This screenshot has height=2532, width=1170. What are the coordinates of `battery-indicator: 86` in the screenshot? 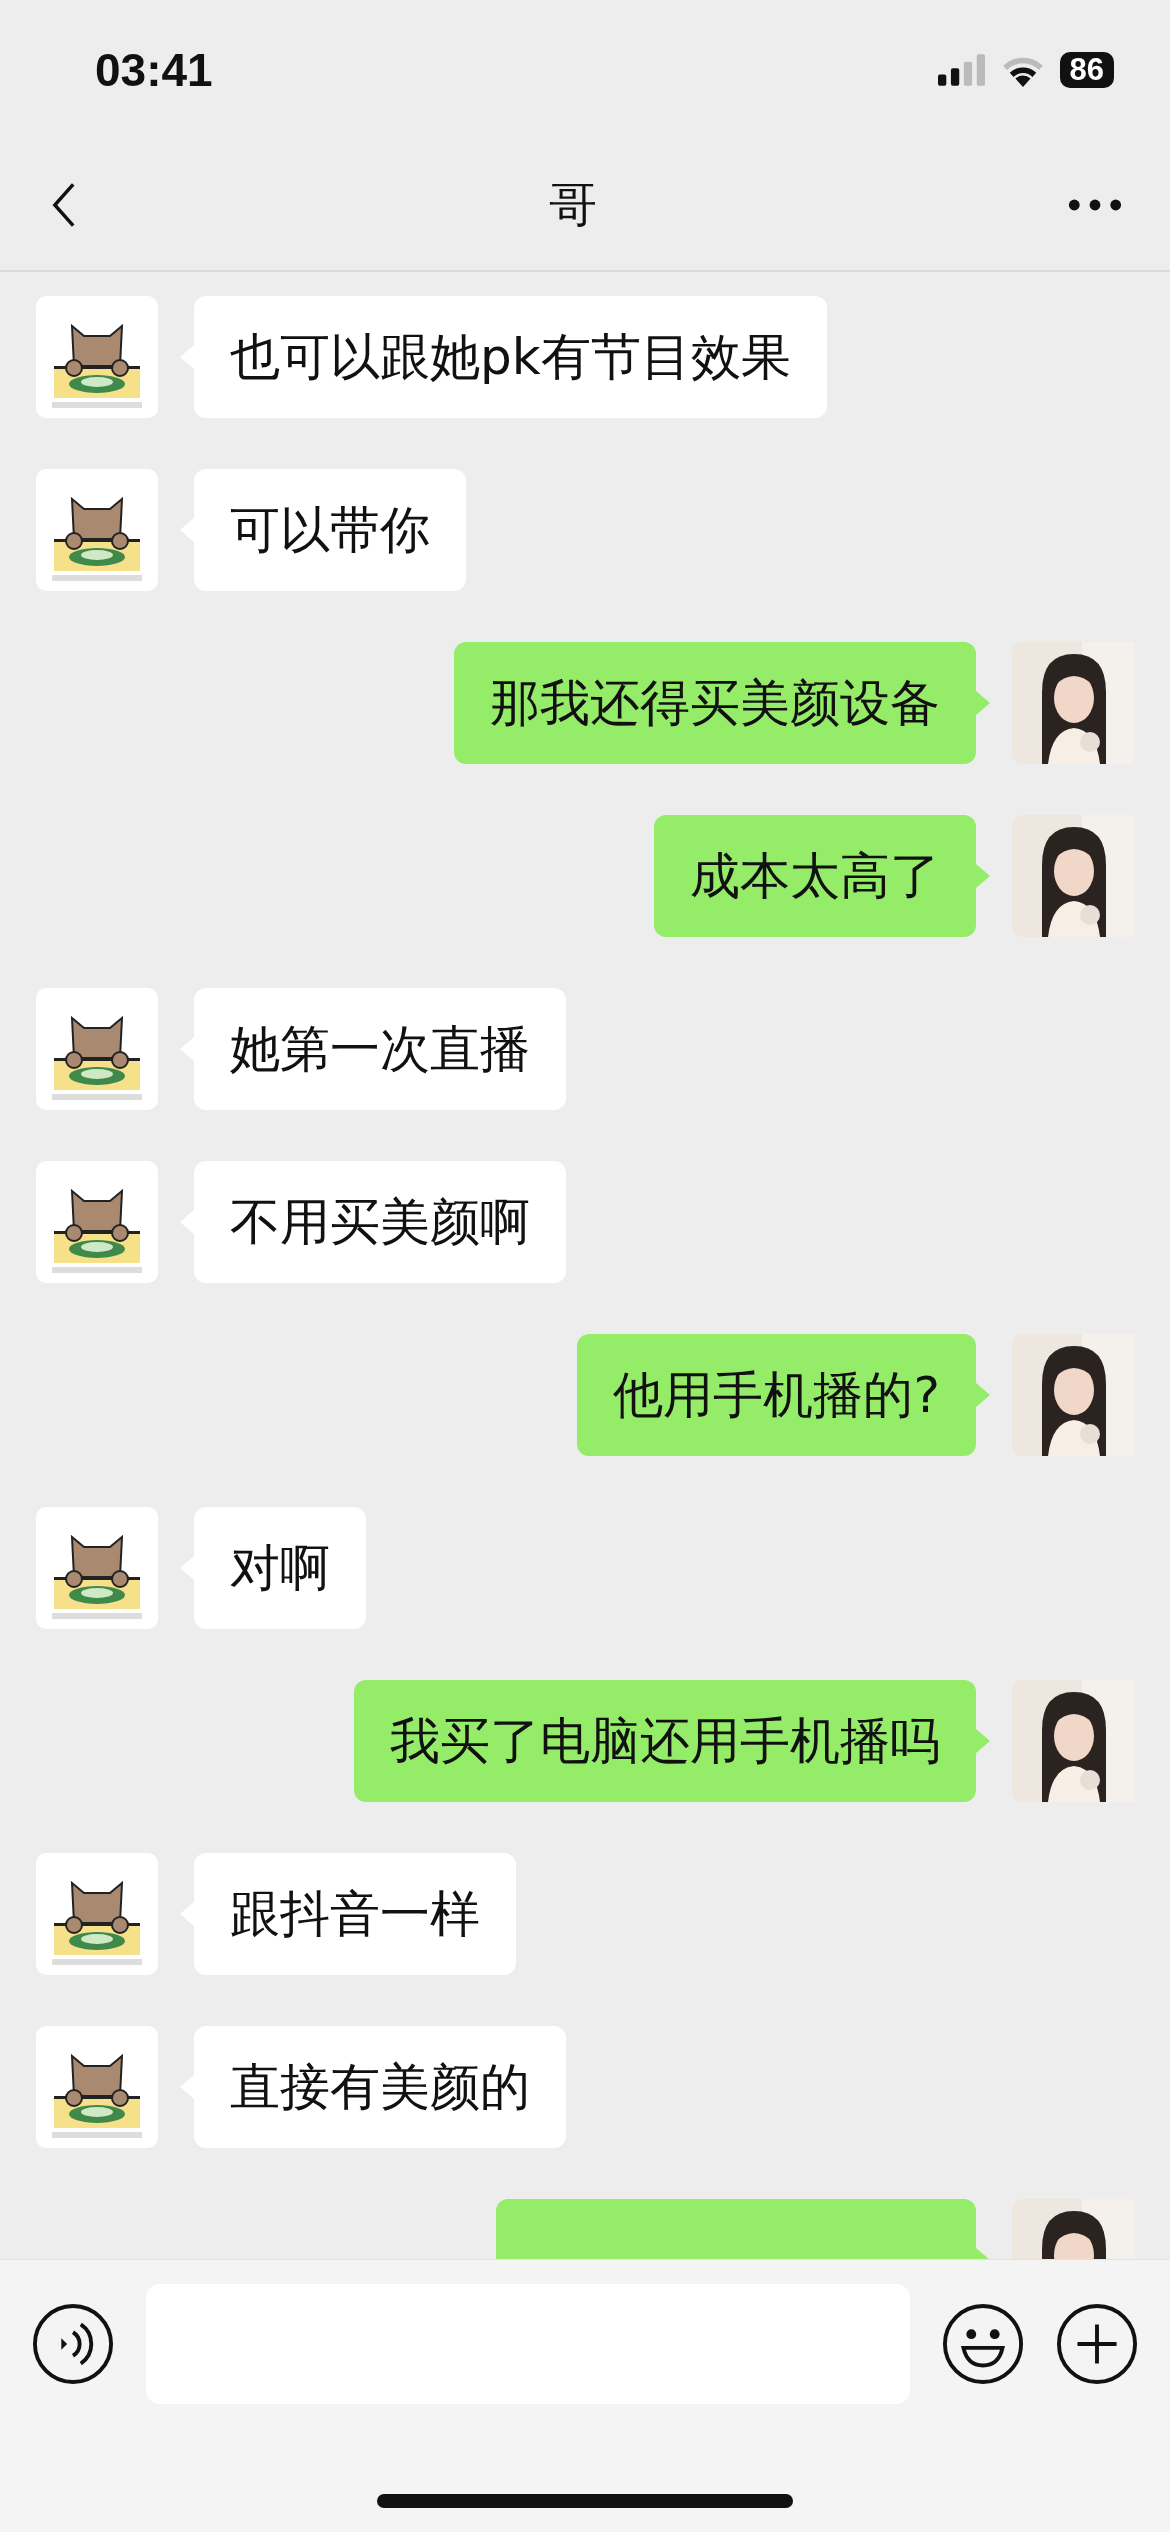 It's located at (1086, 70).